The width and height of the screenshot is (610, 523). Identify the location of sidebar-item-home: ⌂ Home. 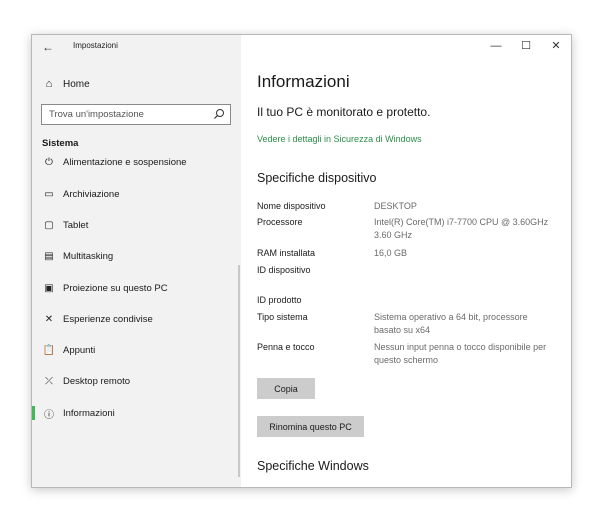
(136, 84).